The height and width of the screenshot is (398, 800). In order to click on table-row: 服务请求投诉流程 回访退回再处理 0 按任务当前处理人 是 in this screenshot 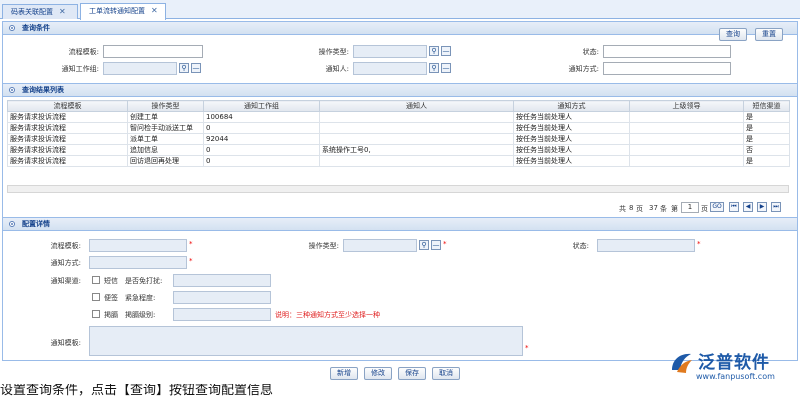, I will do `click(398, 161)`.